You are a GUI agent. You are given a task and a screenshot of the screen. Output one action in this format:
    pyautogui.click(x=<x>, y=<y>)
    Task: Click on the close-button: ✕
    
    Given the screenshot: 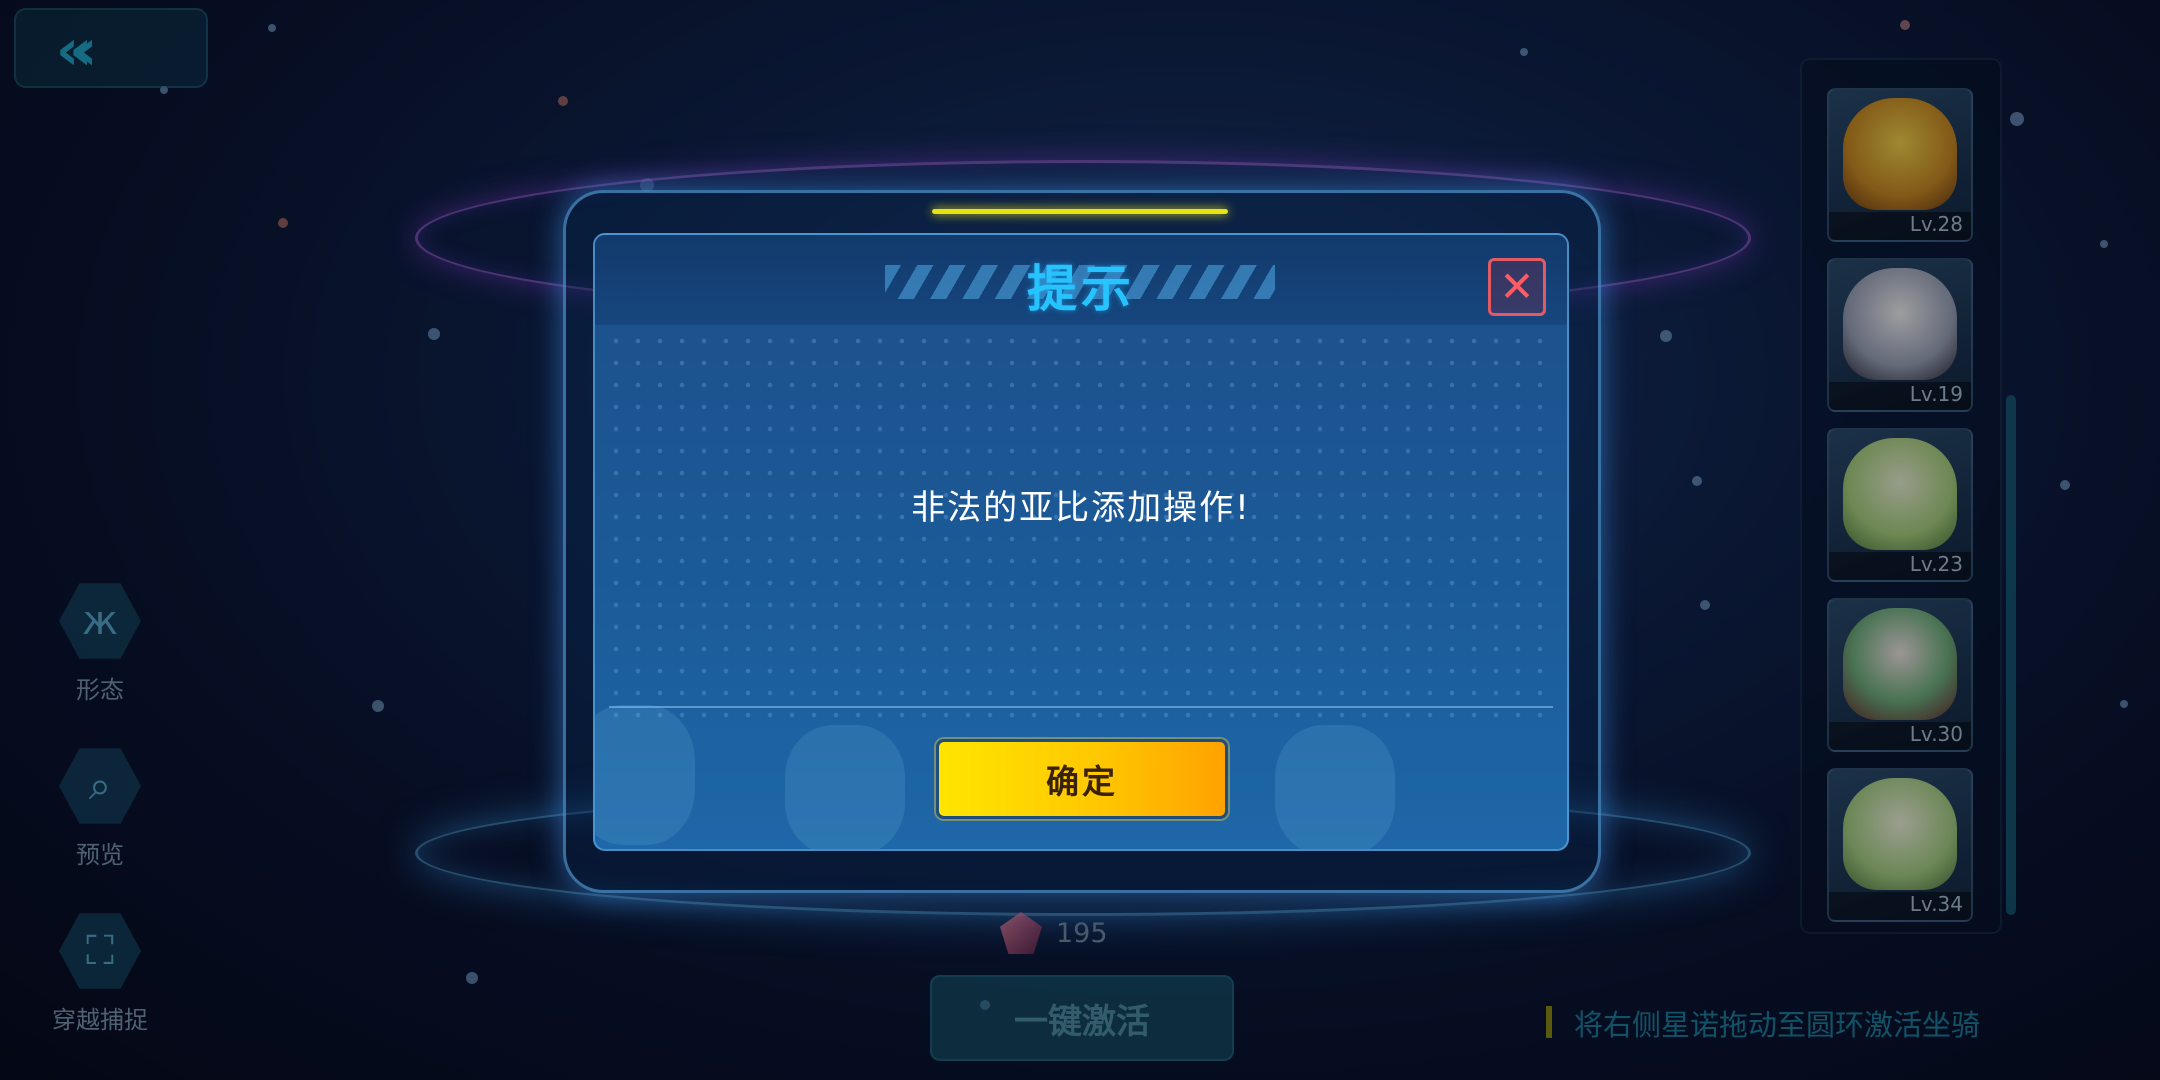 What is the action you would take?
    pyautogui.click(x=1517, y=287)
    